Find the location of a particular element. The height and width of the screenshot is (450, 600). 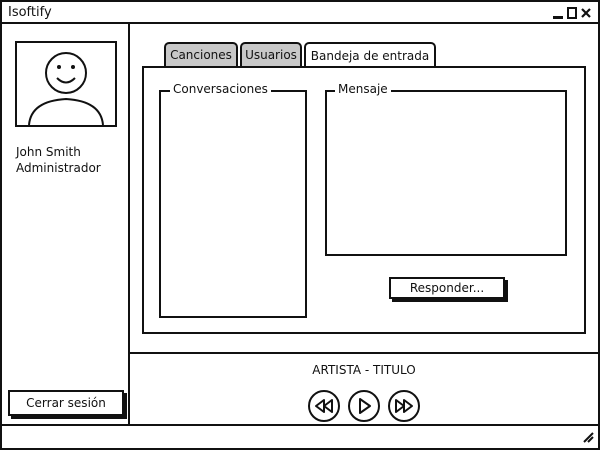

rewind-button is located at coordinates (324, 406).